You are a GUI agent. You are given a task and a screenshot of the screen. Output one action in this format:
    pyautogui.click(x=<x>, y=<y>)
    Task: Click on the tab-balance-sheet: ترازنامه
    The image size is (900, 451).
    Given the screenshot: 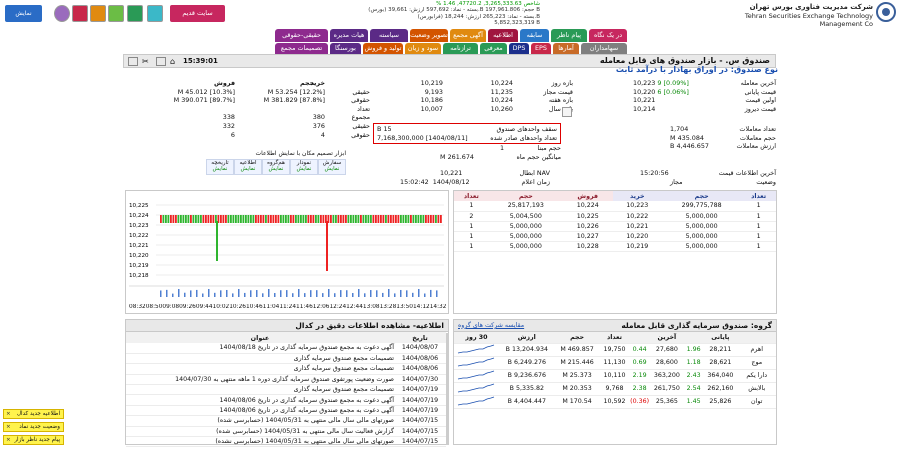 What is the action you would take?
    pyautogui.click(x=460, y=48)
    